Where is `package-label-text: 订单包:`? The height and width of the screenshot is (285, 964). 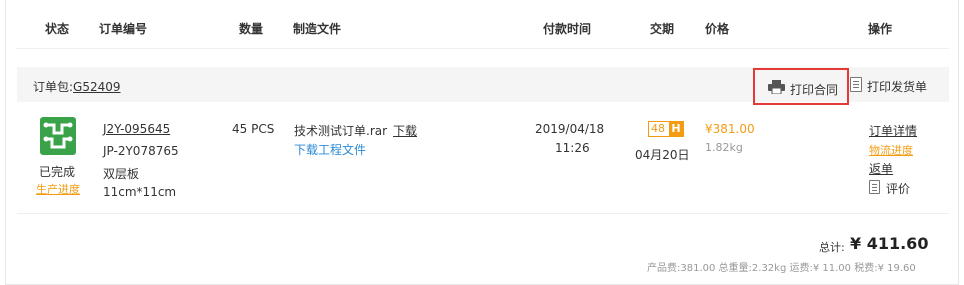 package-label-text: 订单包: is located at coordinates (53, 87).